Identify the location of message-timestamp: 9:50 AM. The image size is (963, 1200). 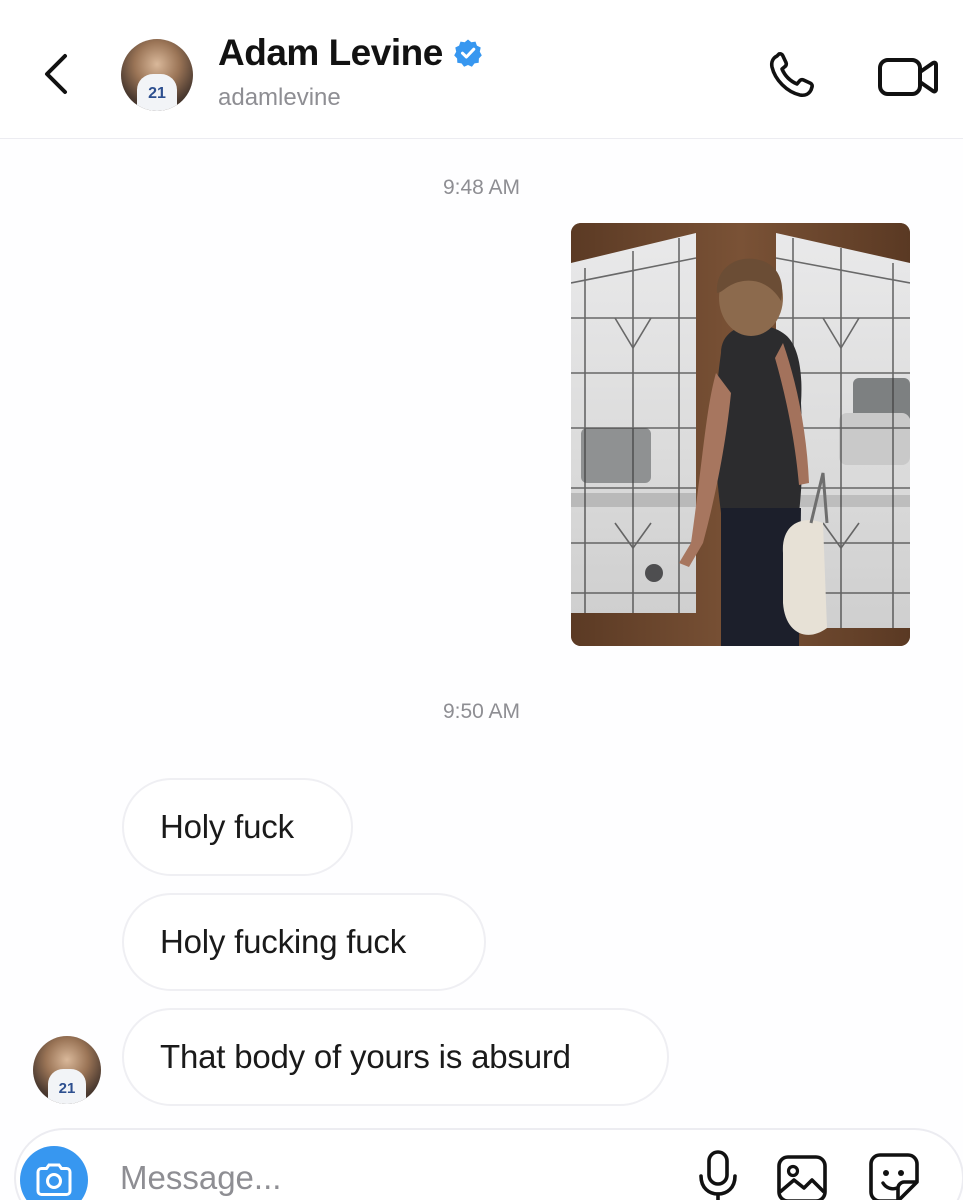
(481, 711).